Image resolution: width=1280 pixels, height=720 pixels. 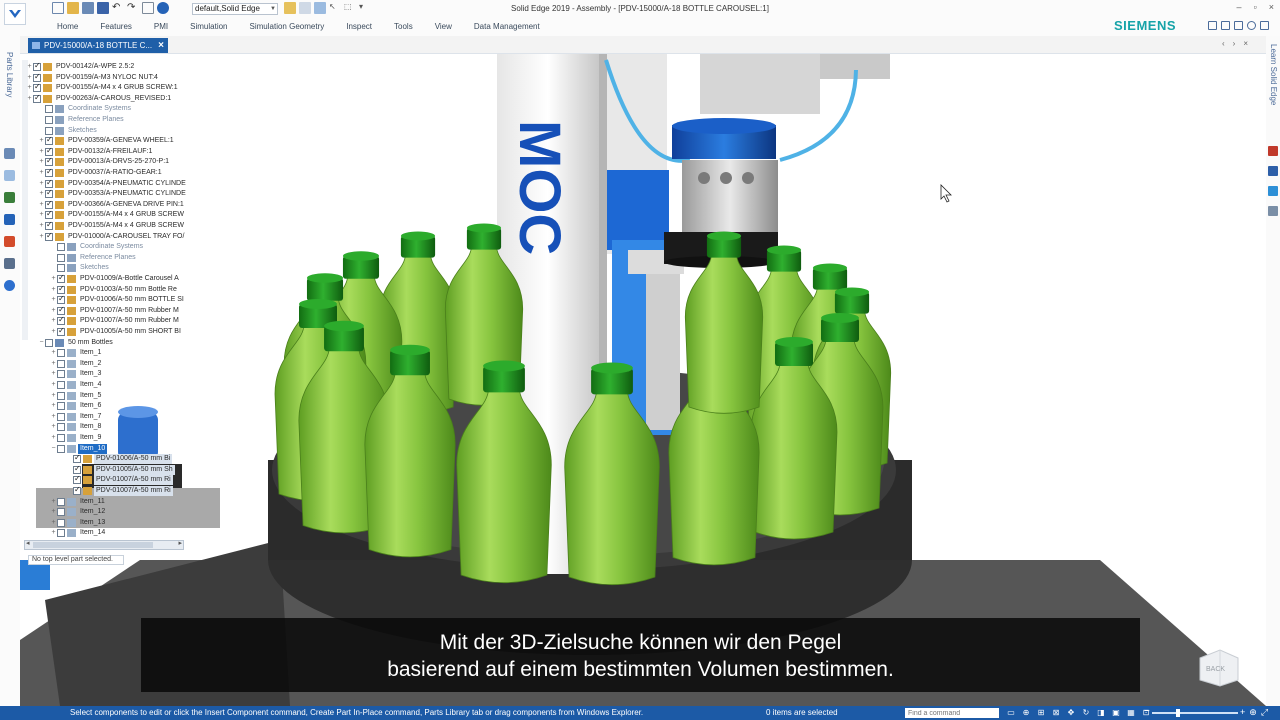 I want to click on tree-row: + PDV-00155/A-M4 x 4 GRUB SCREW, so click(x=112, y=214).